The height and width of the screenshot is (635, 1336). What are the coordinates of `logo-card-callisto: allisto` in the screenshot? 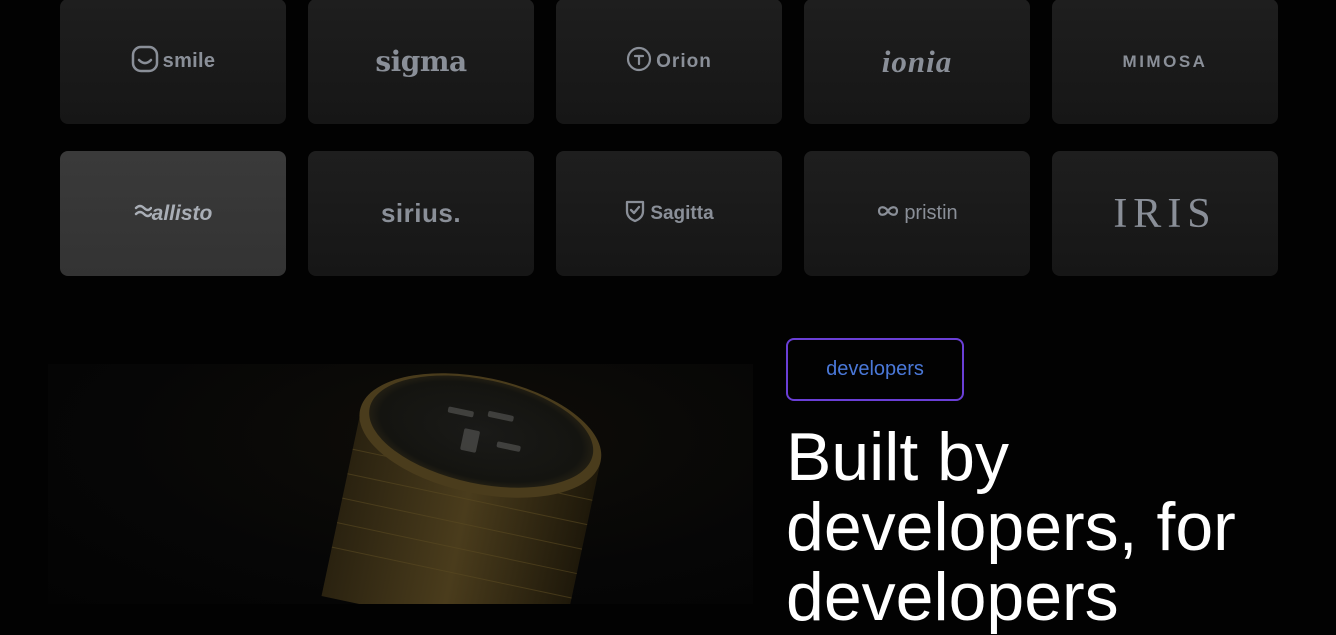 It's located at (173, 213).